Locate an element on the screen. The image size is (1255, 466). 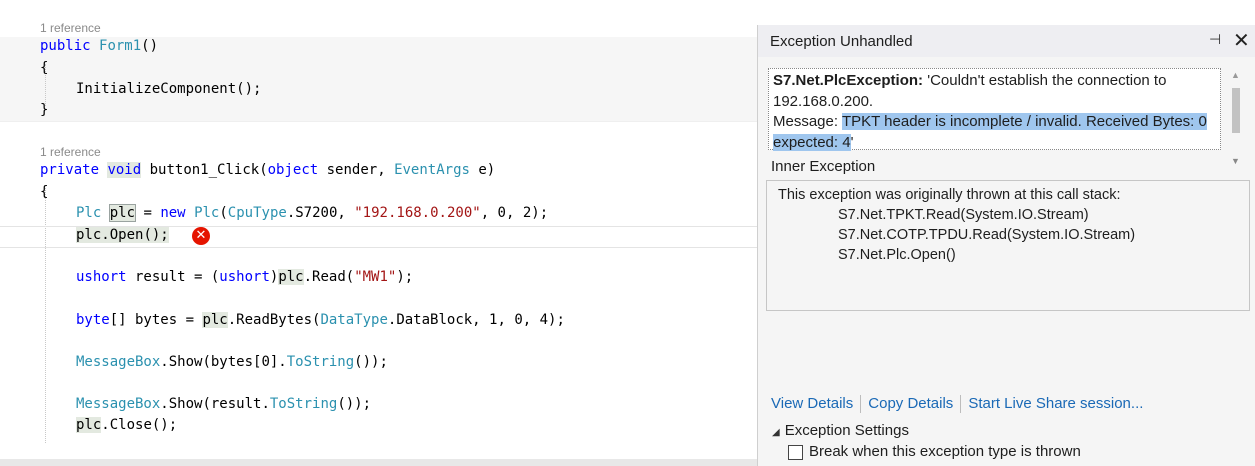
popup-header: Exception Unhandled ⊣ ✕ is located at coordinates (1006, 41).